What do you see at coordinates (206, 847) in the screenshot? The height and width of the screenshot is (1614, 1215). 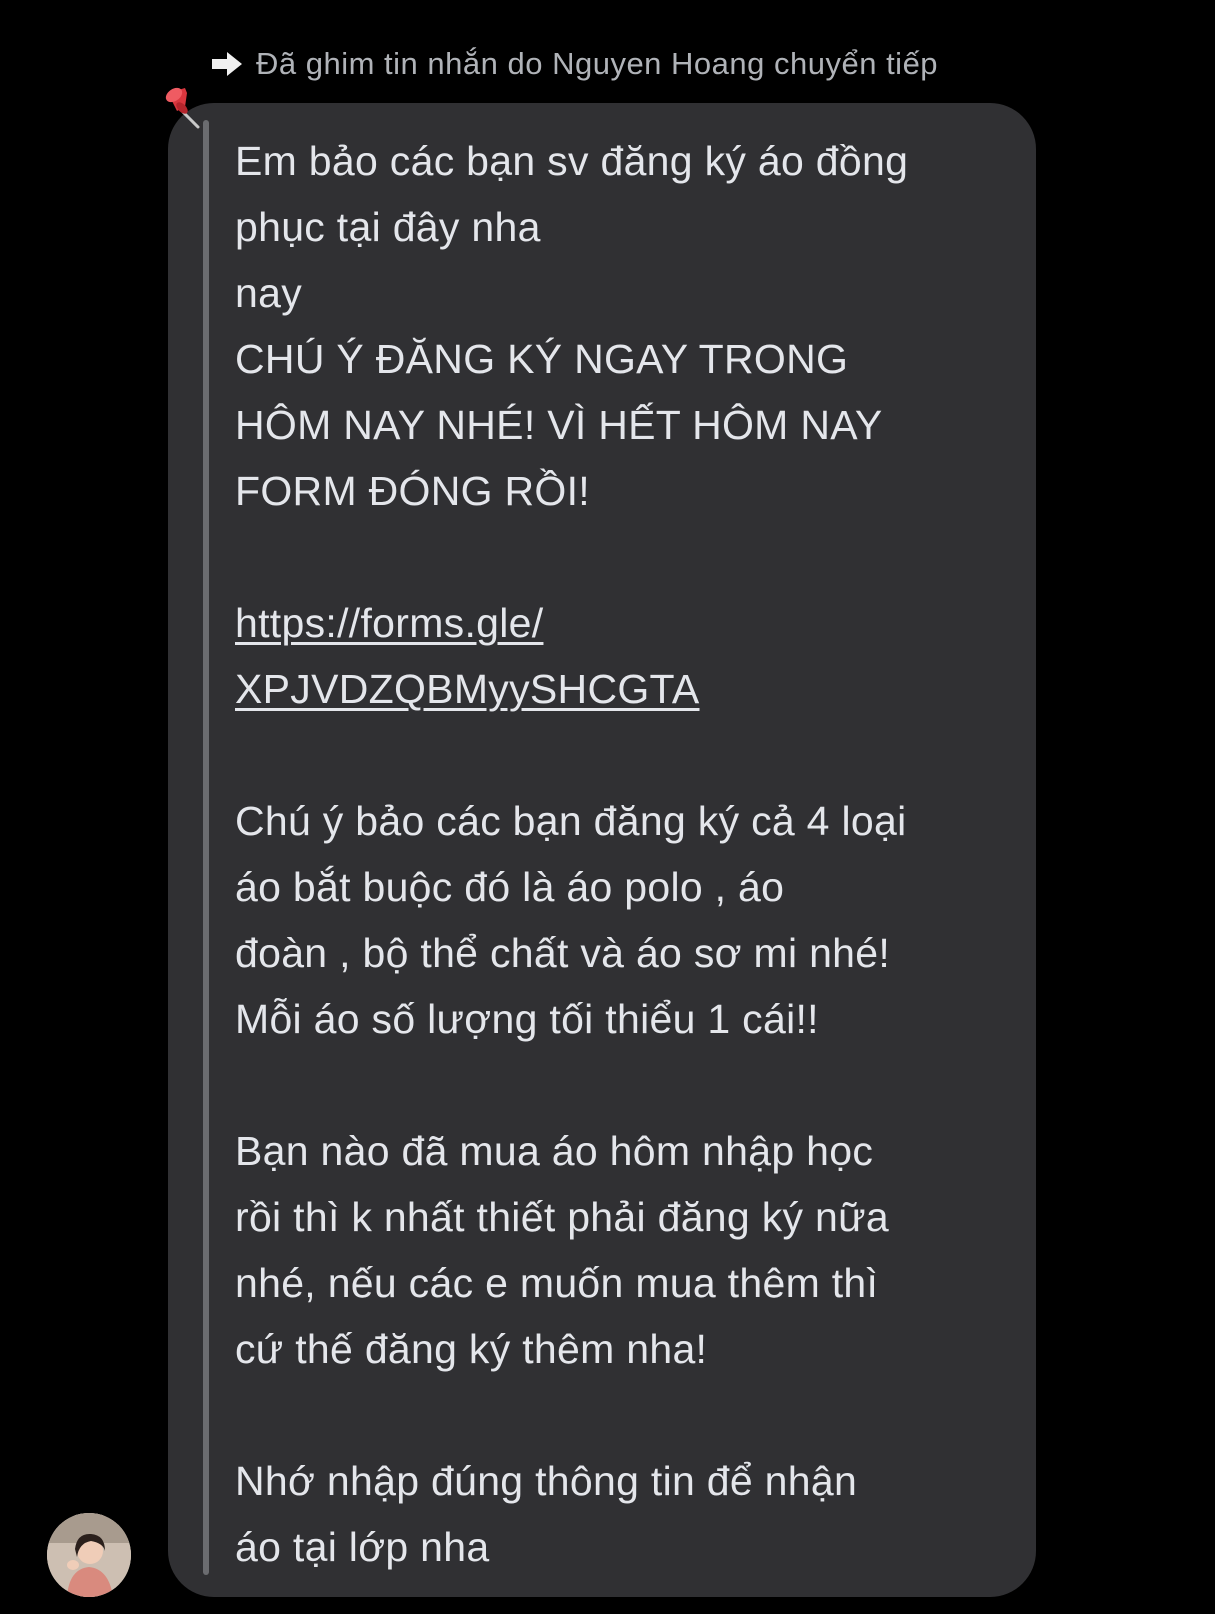 I see `quote-bar` at bounding box center [206, 847].